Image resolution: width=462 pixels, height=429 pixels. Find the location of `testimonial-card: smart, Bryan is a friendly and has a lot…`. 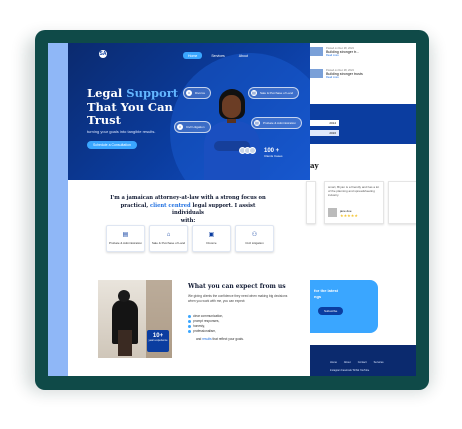

testimonial-card: smart, Bryan is a friendly and has a lot… is located at coordinates (354, 202).